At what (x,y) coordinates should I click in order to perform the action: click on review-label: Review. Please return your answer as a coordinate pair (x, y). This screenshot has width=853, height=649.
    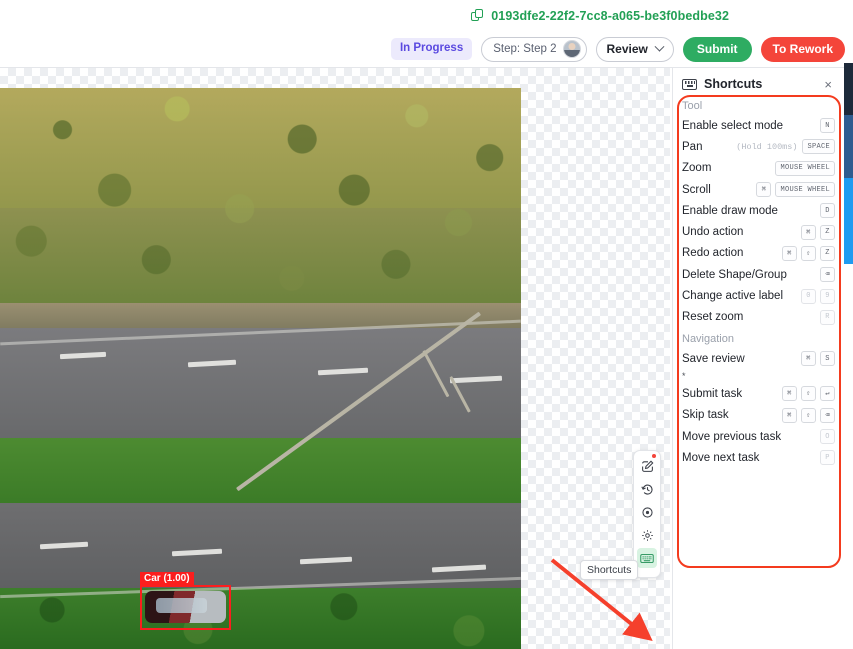
    Looking at the image, I should click on (627, 49).